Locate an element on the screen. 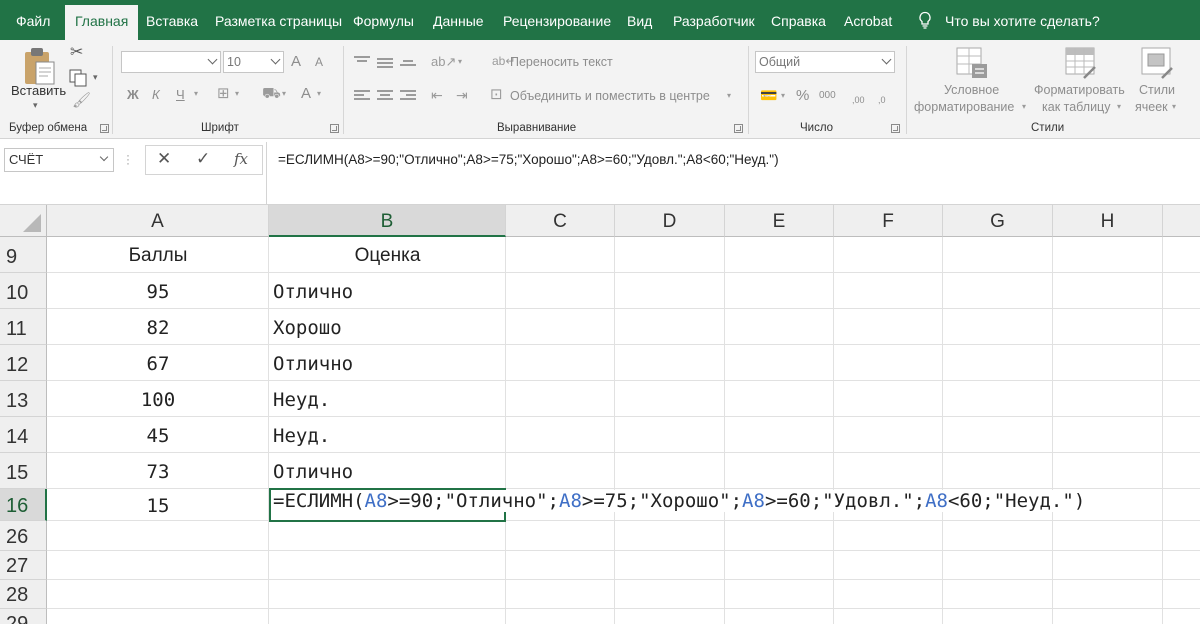 The height and width of the screenshot is (624, 1200). row-header-11: 11 is located at coordinates (23, 327).